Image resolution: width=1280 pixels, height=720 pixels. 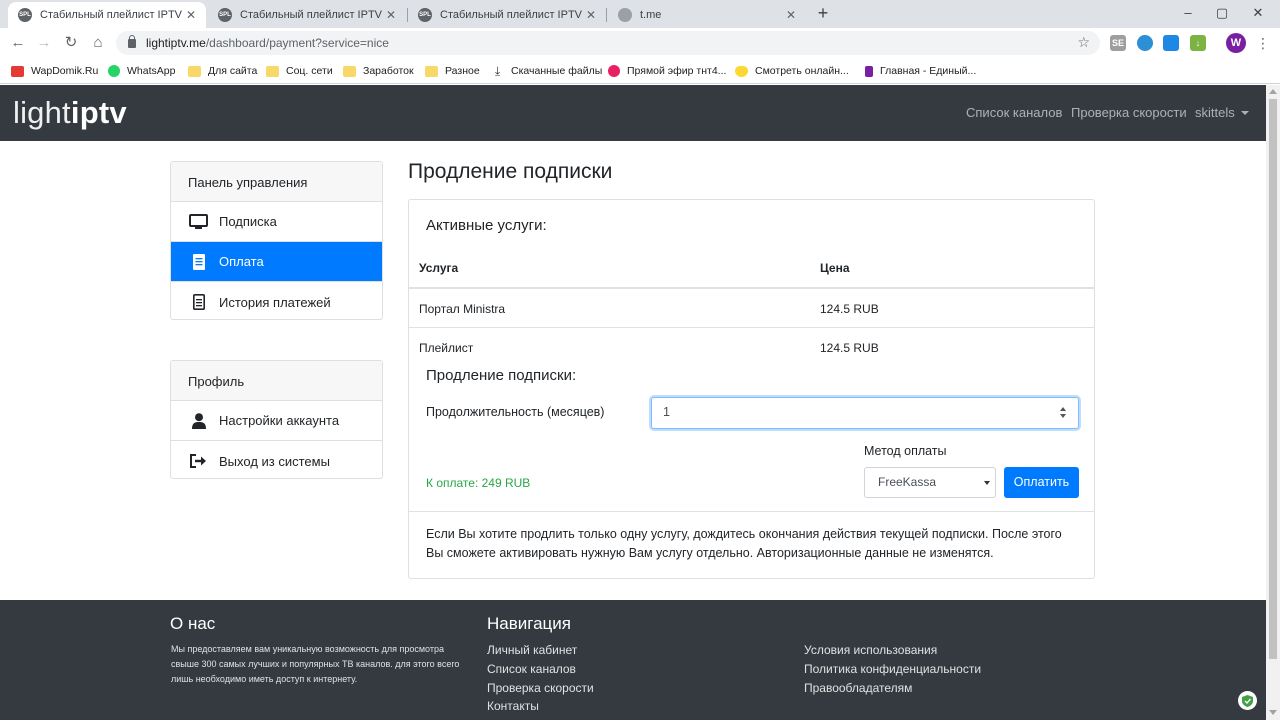 What do you see at coordinates (276, 182) in the screenshot?
I see `control-panel-title: Панель управления` at bounding box center [276, 182].